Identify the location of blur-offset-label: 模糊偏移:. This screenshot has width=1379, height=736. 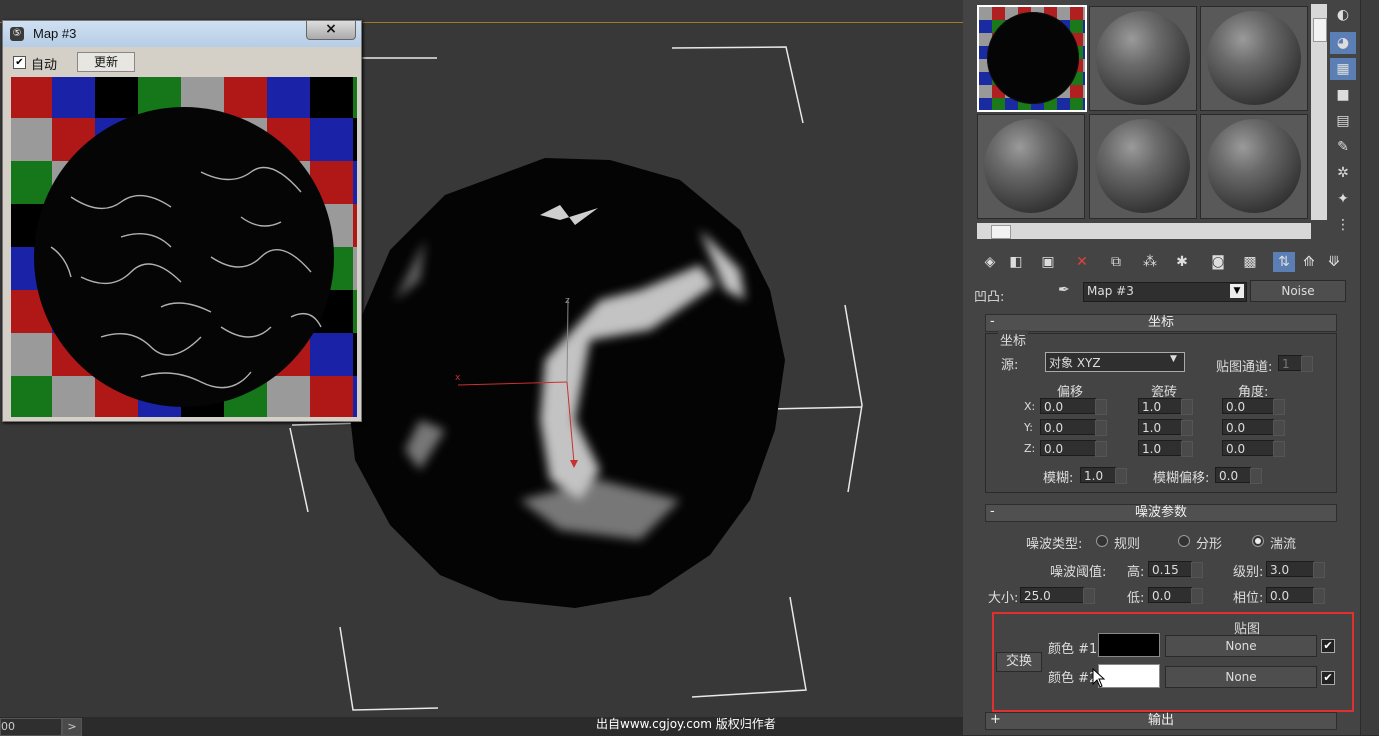
(1181, 478).